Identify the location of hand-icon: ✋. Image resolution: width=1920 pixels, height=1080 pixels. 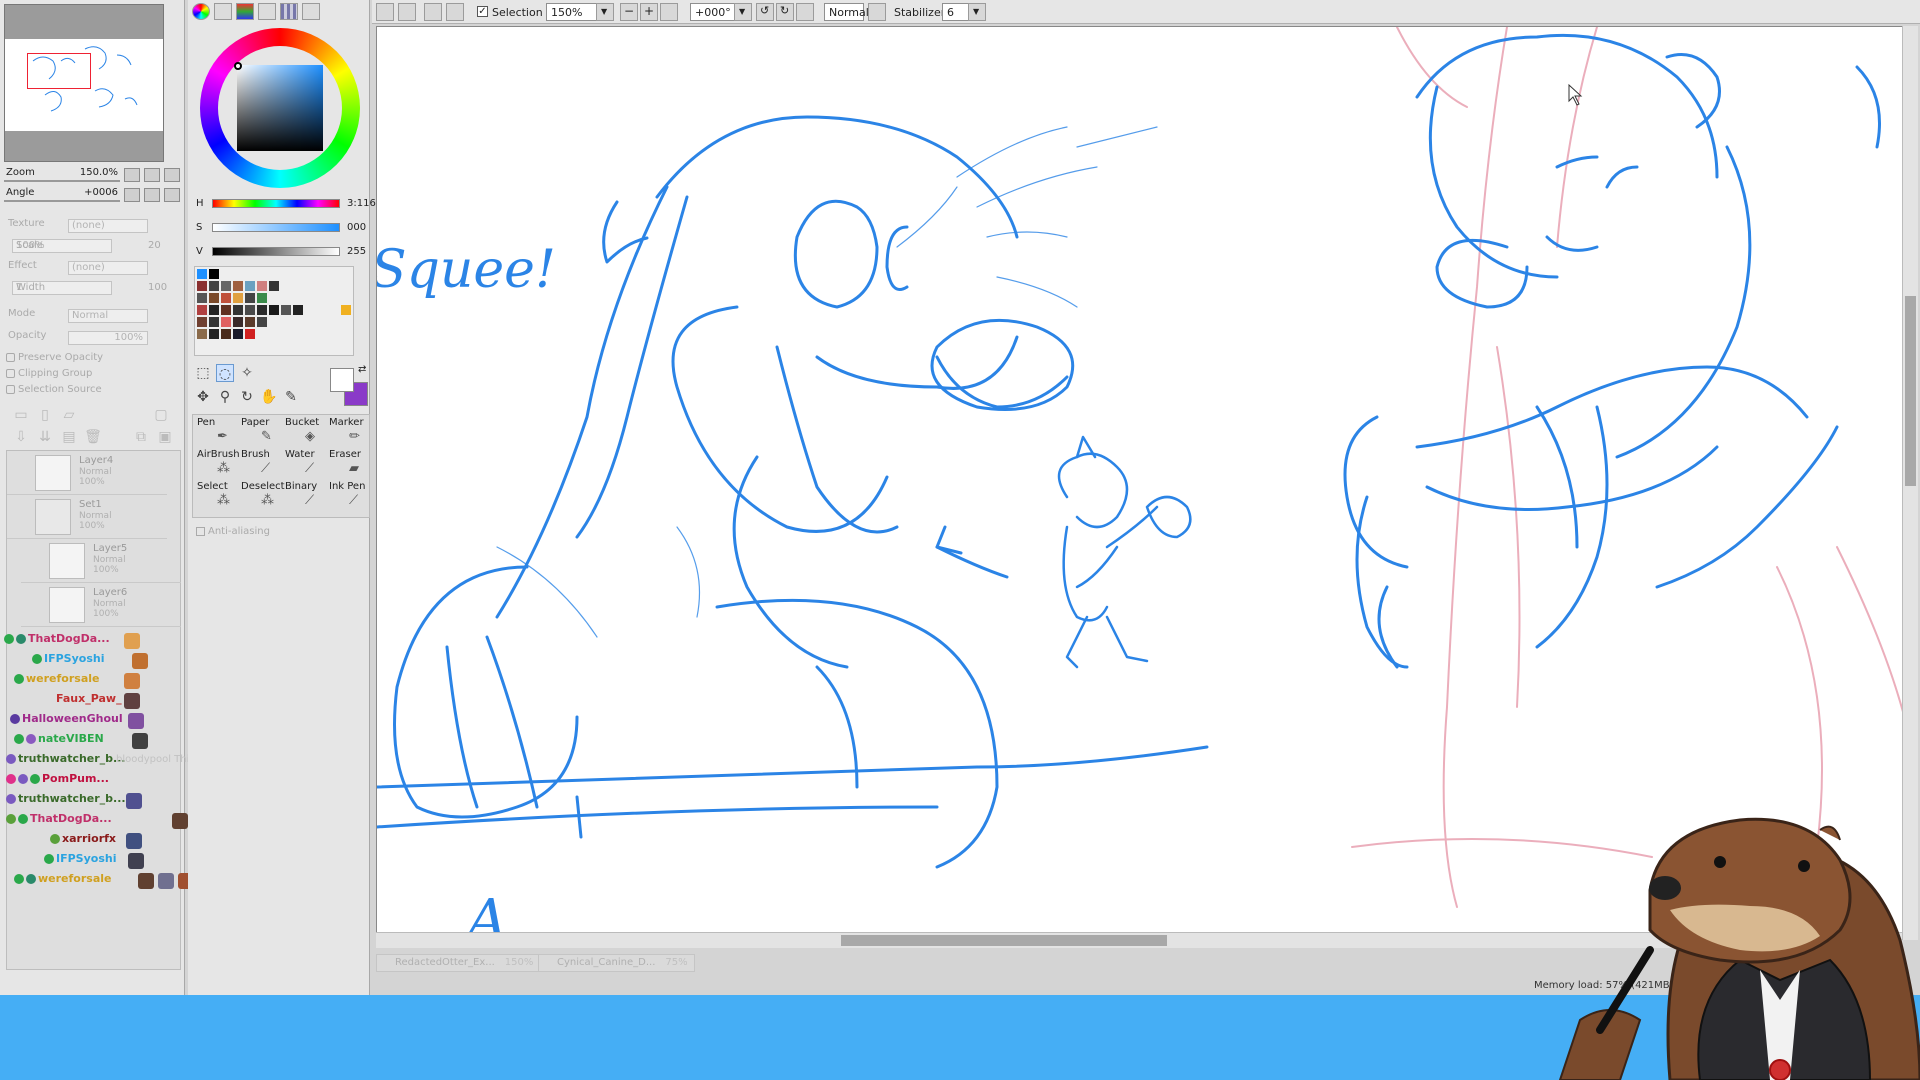
(269, 397).